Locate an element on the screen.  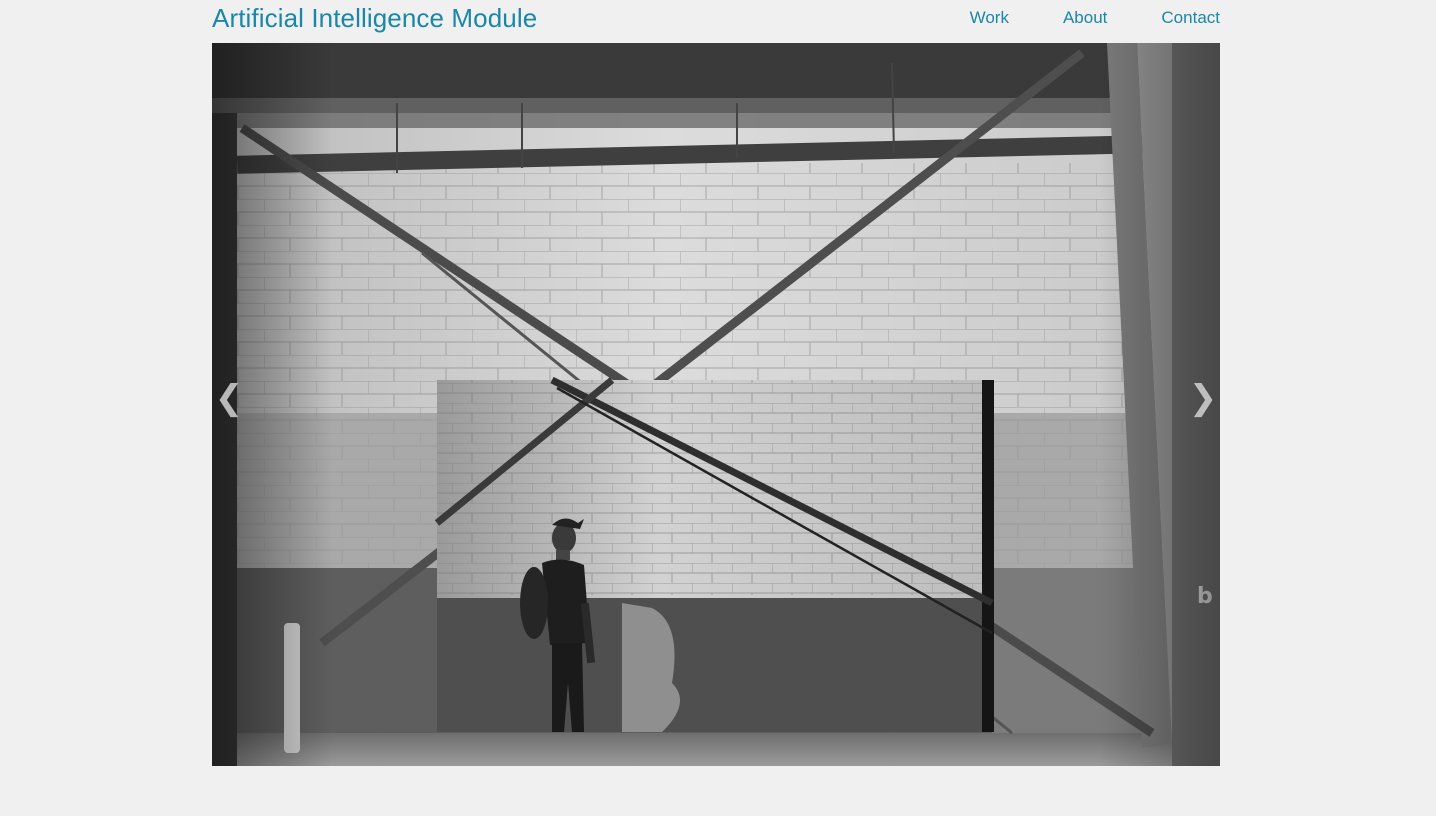
next-slide-button: ❯ is located at coordinates (1203, 398).